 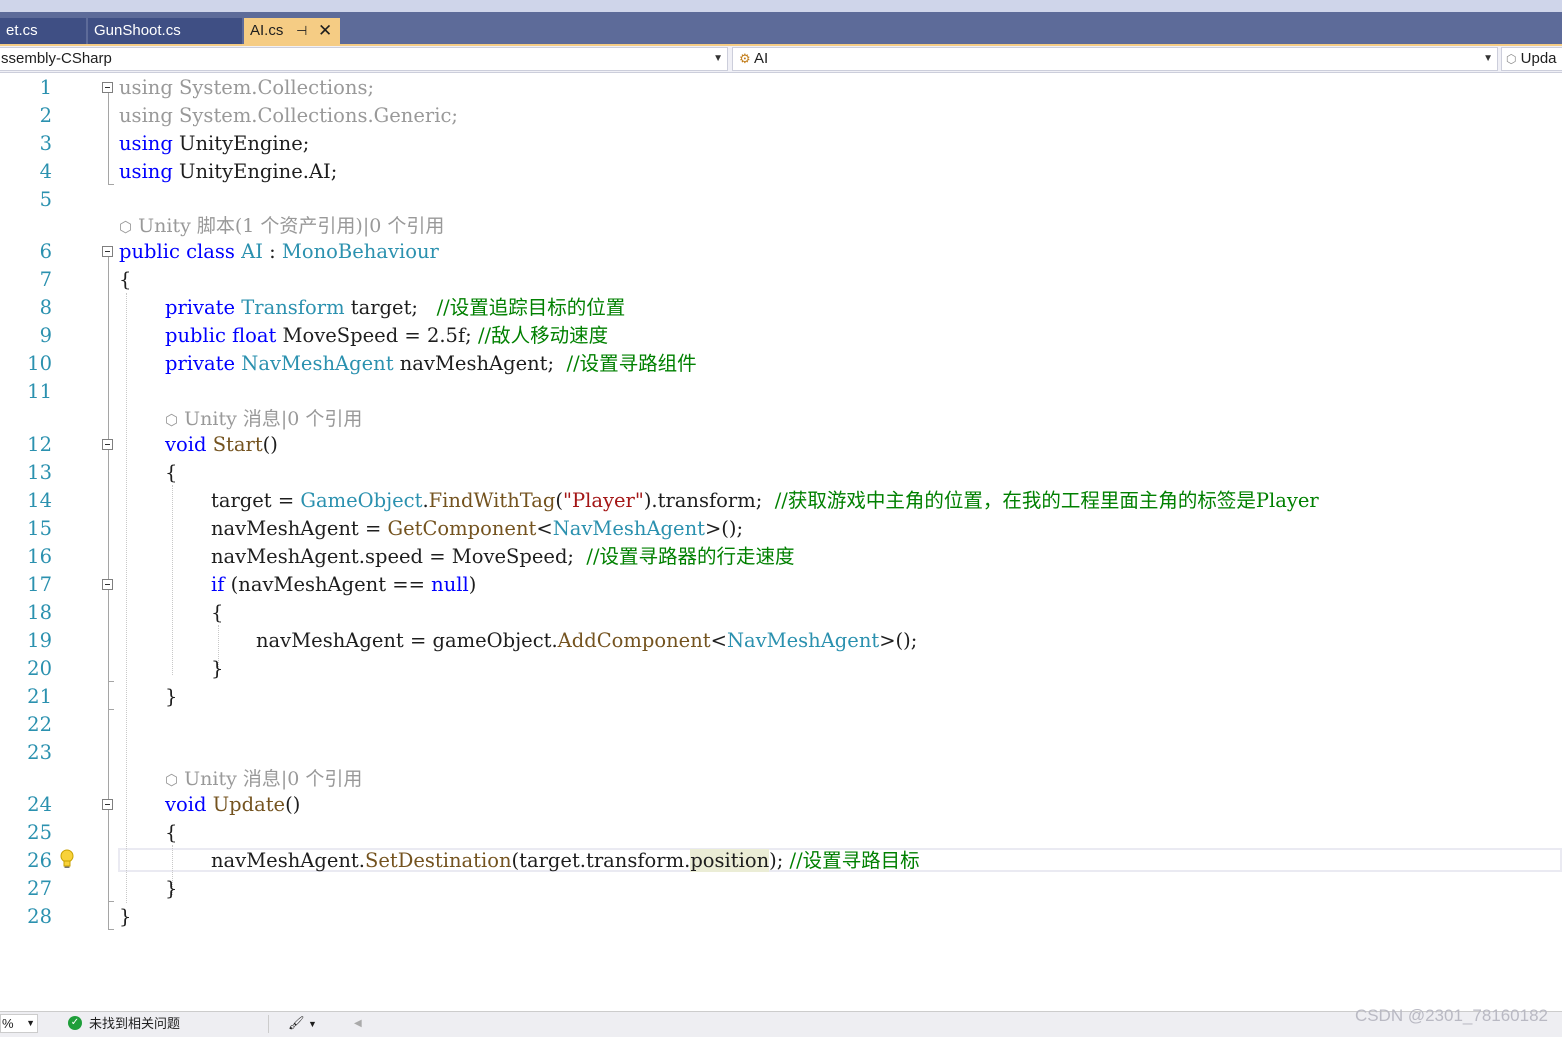 I want to click on class-dropdown: ⚙ AI ▼, so click(x=1115, y=59).